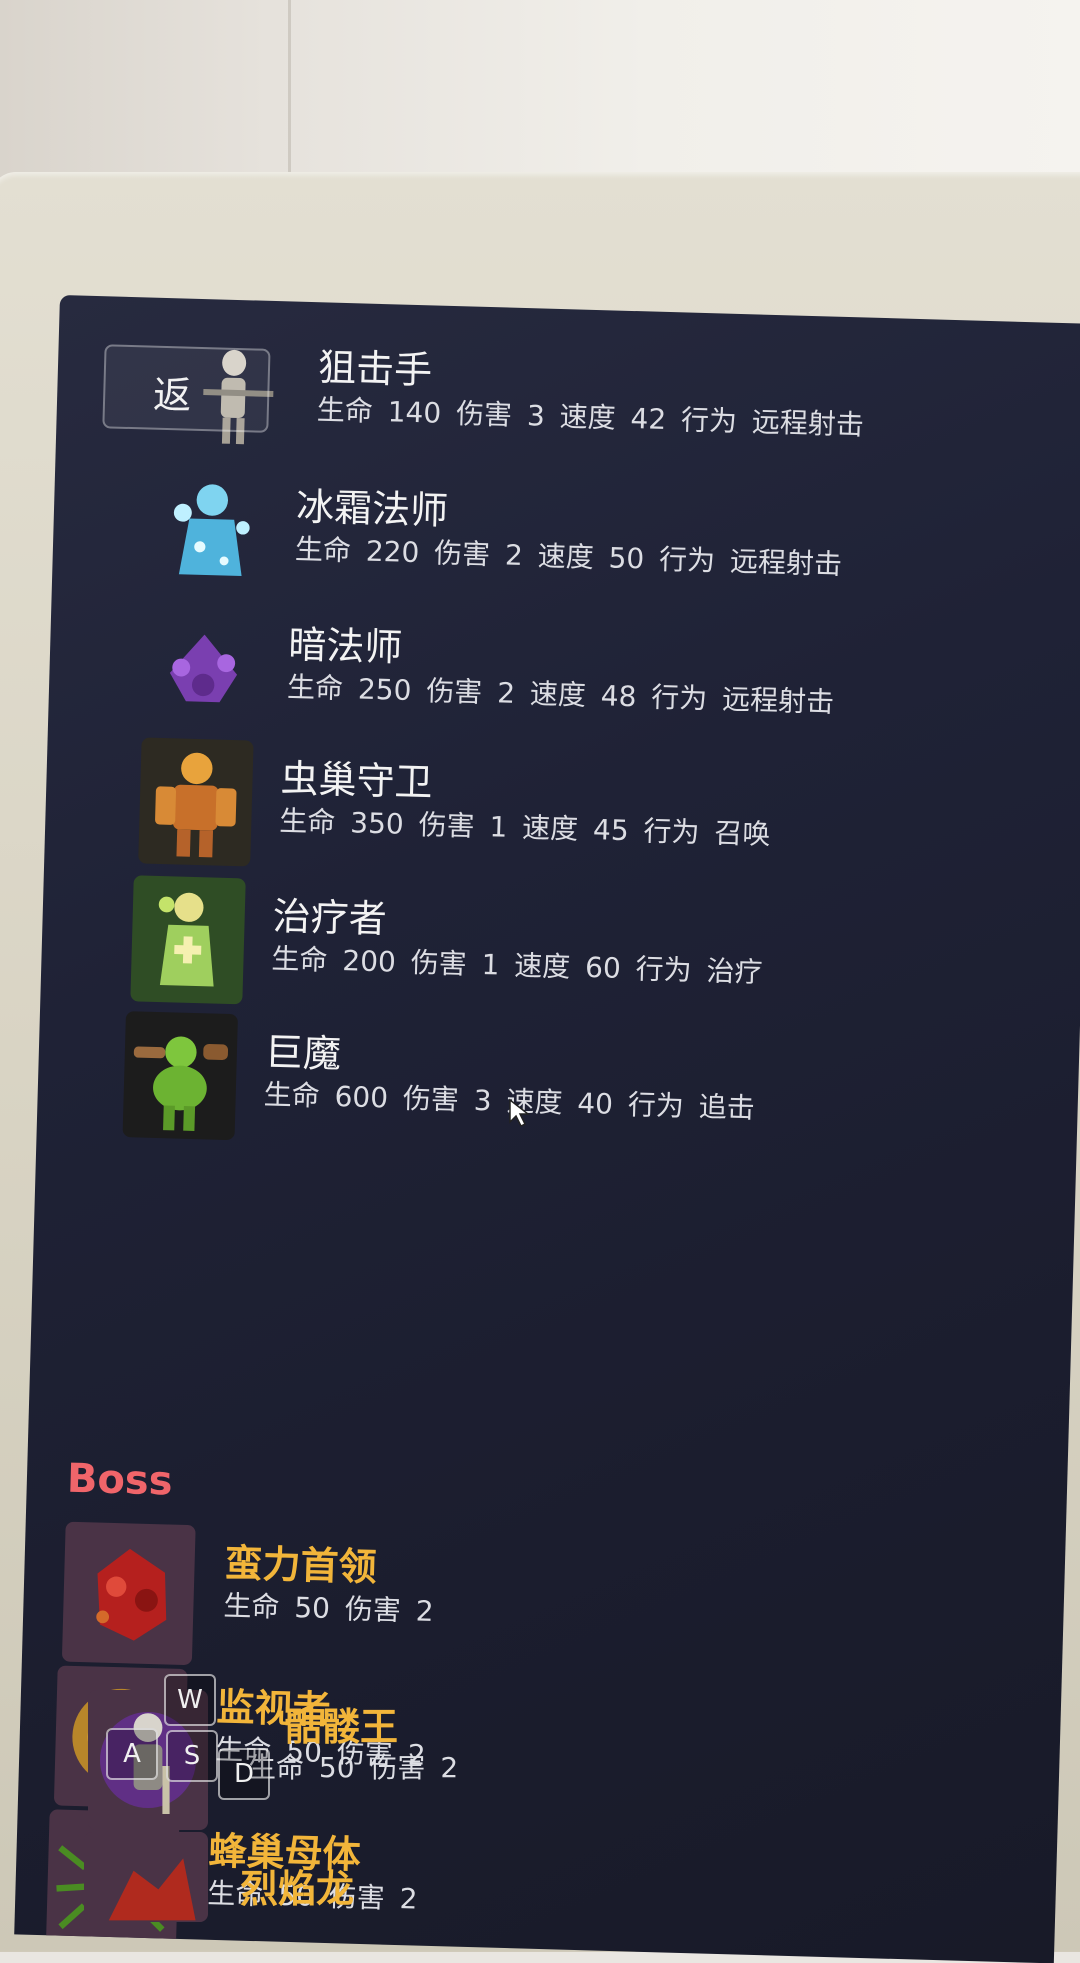  What do you see at coordinates (211, 530) in the screenshot?
I see `frost-mage-icon` at bounding box center [211, 530].